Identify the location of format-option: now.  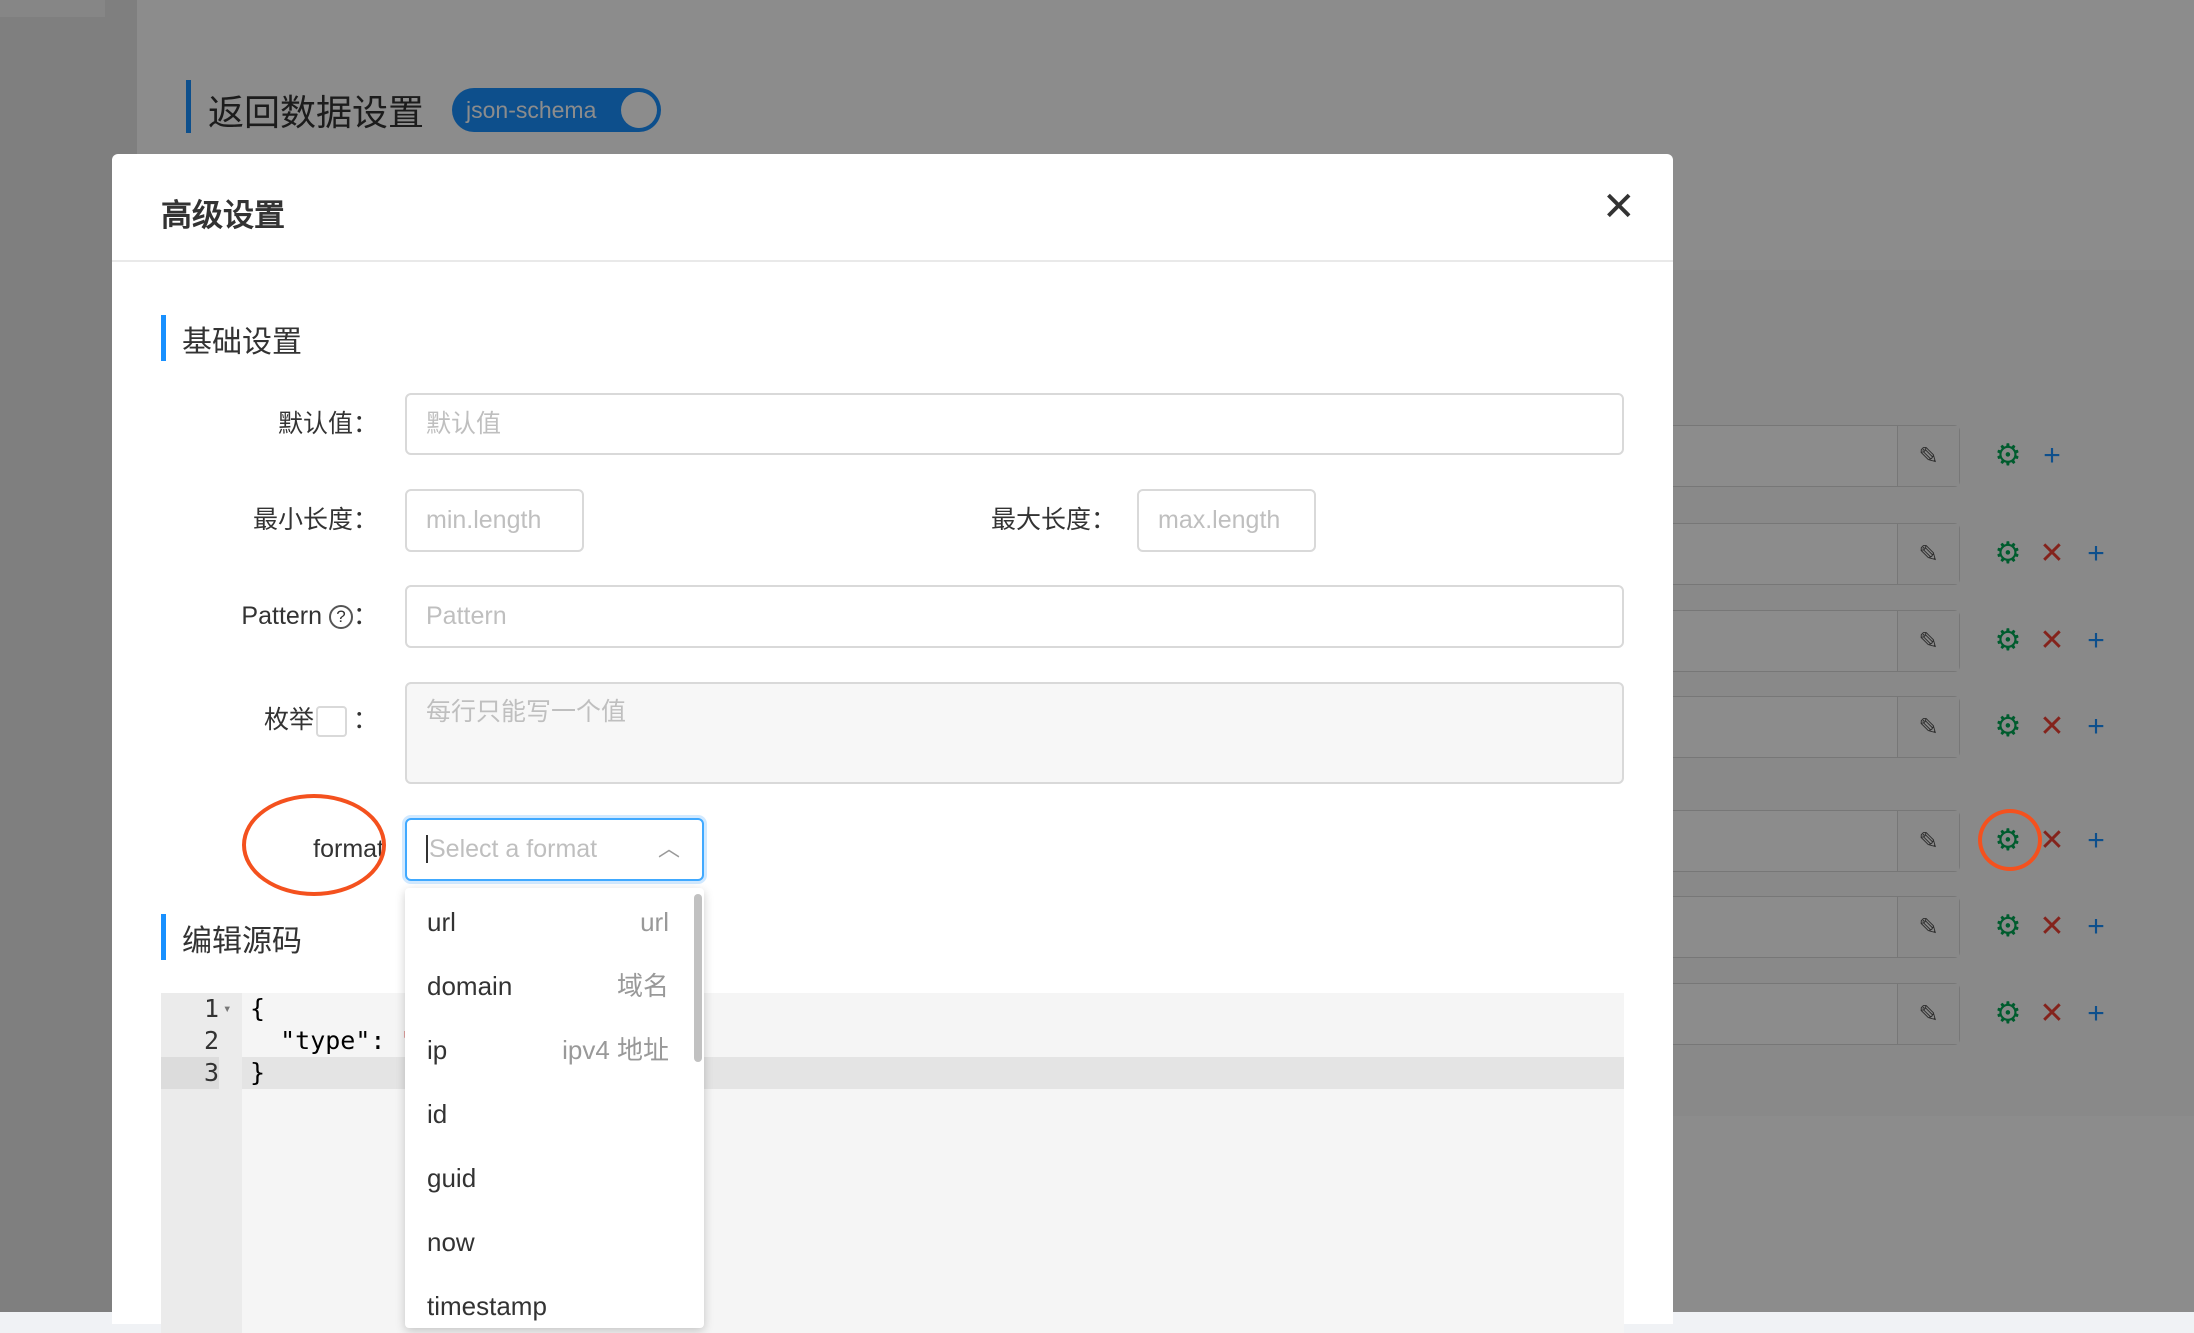
(550, 1242).